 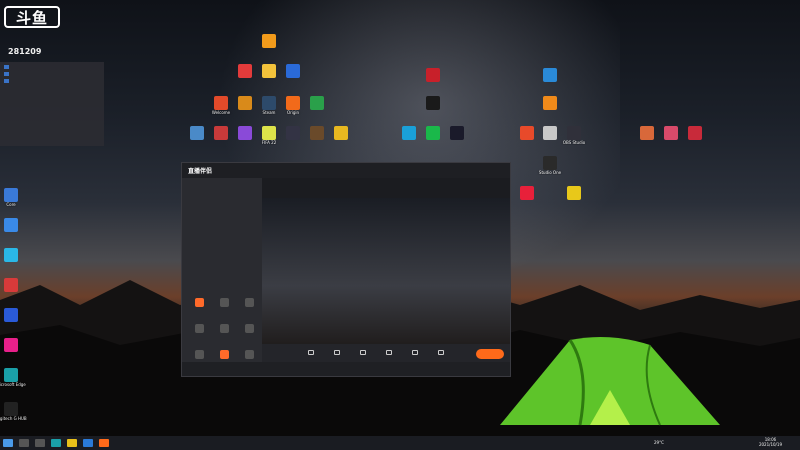 What do you see at coordinates (8, 443) in the screenshot?
I see `start-icon` at bounding box center [8, 443].